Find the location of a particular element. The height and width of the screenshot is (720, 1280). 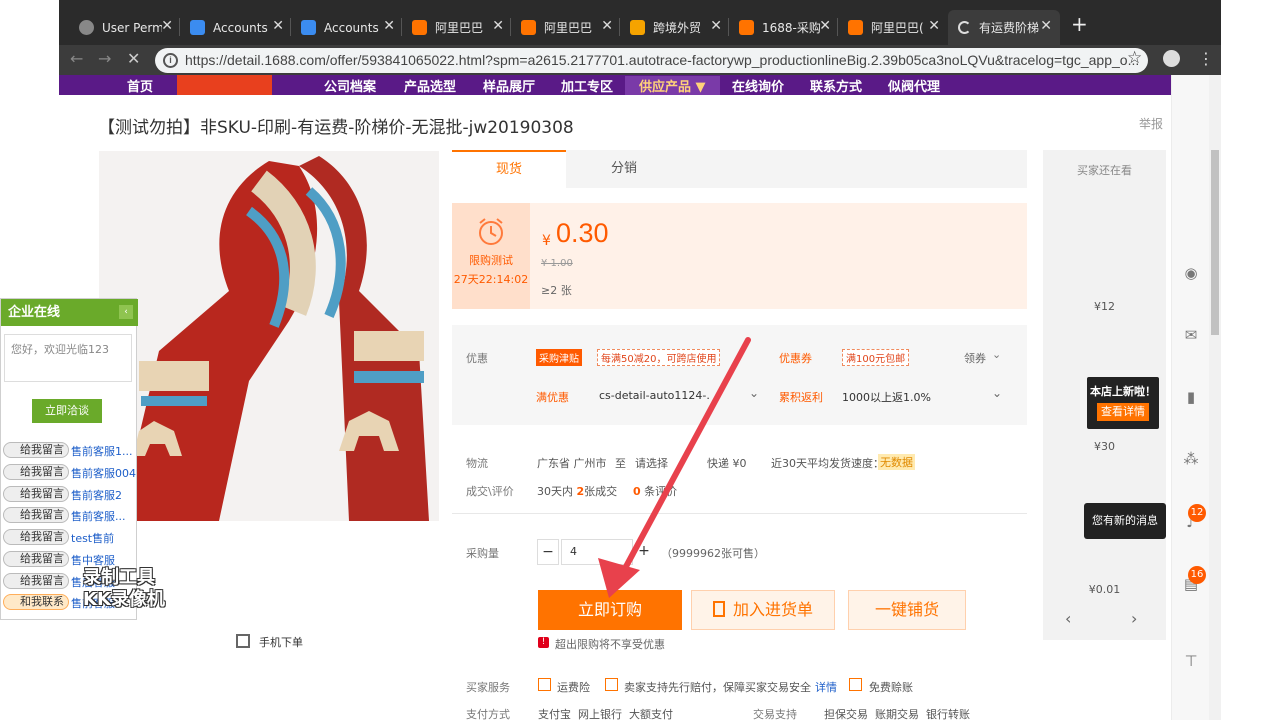

service-detail-link: 详情 is located at coordinates (826, 687).